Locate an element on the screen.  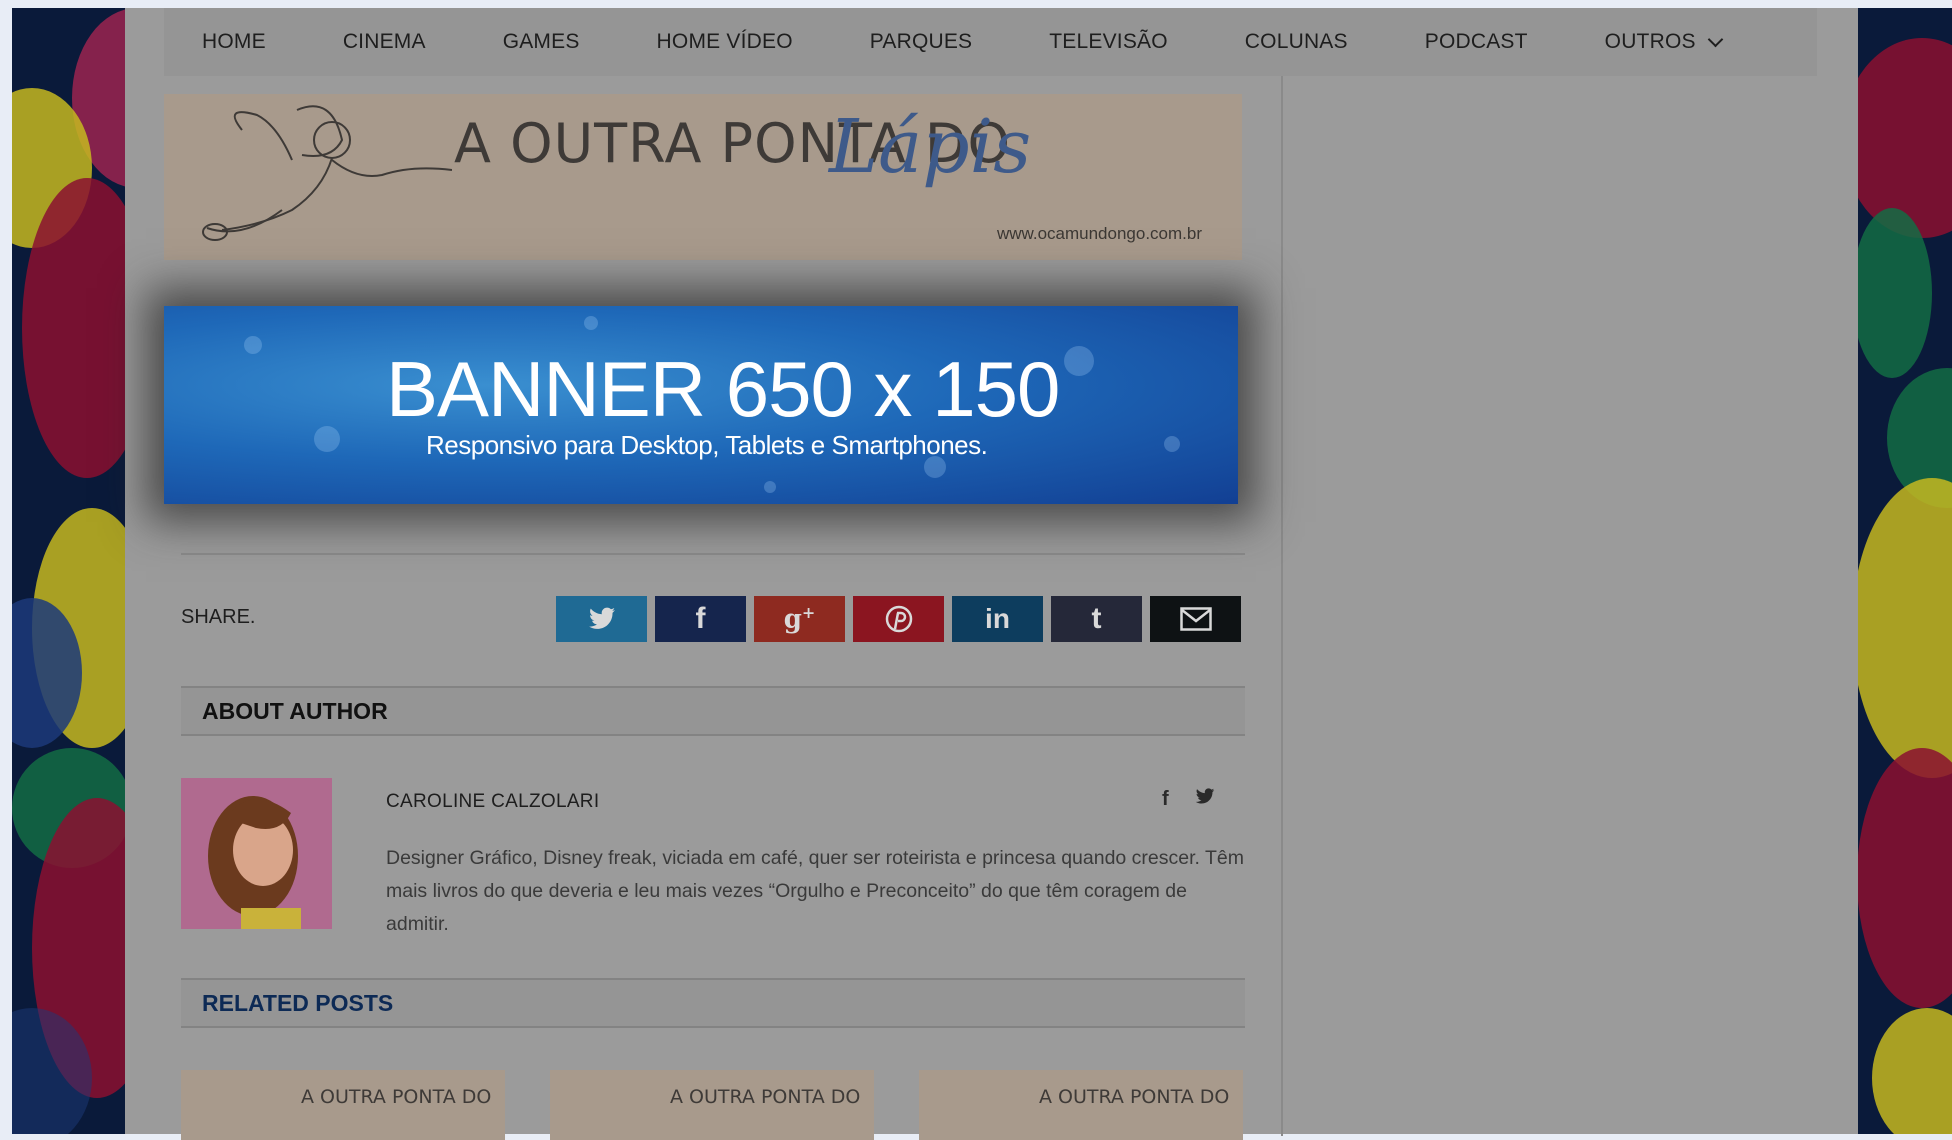
nav-item-colunas: COLUNAS is located at coordinates (1296, 42).